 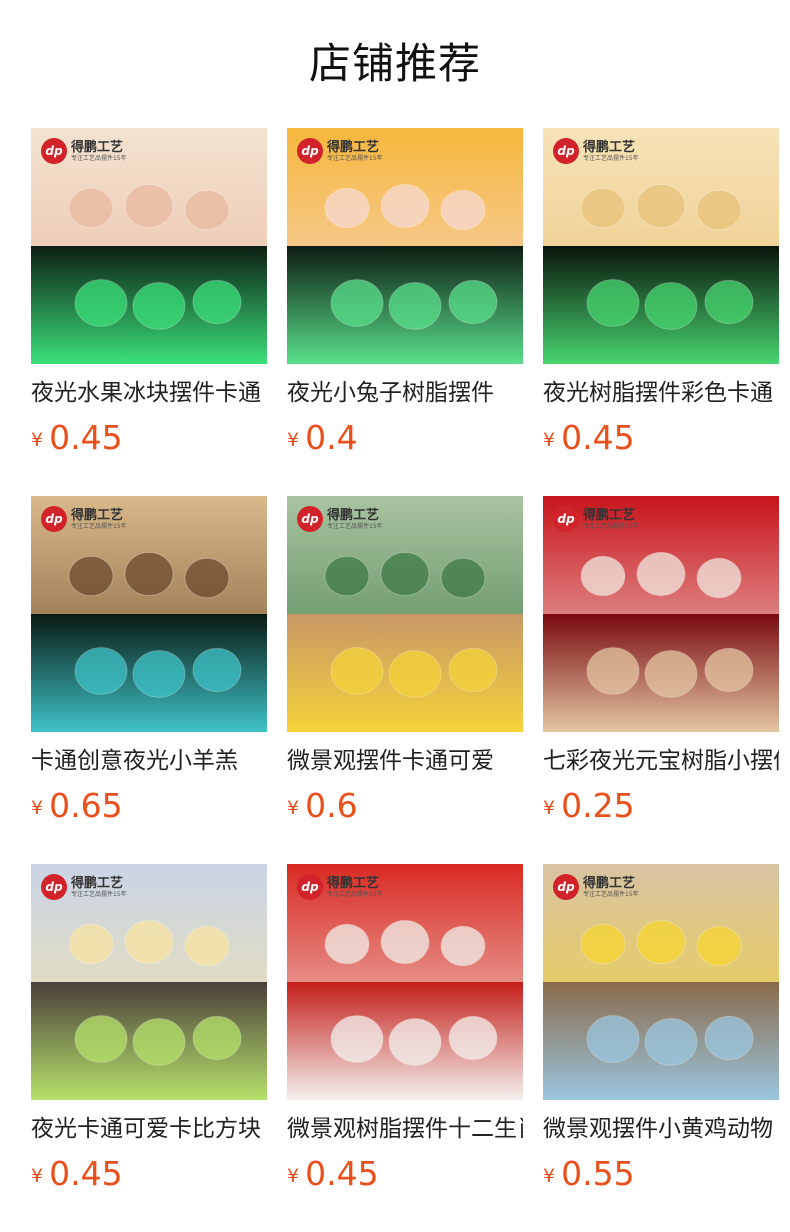 I want to click on product-name: 卡通创意夜光小羊羔, so click(x=149, y=761).